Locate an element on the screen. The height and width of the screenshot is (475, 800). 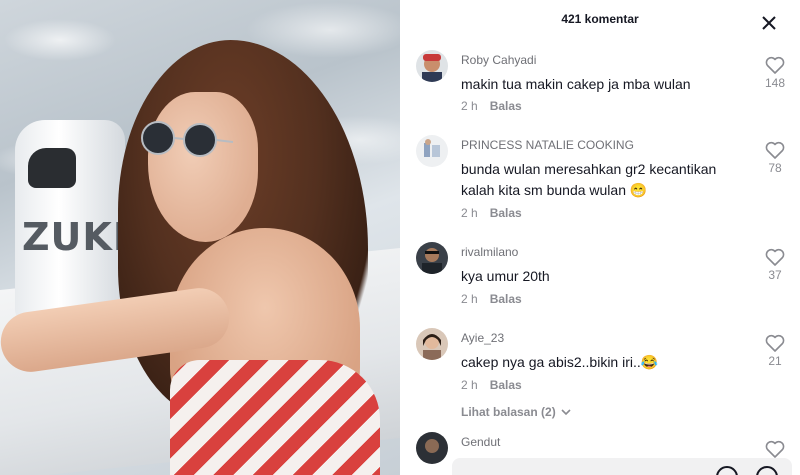
like-count: 21 is located at coordinates (775, 361).